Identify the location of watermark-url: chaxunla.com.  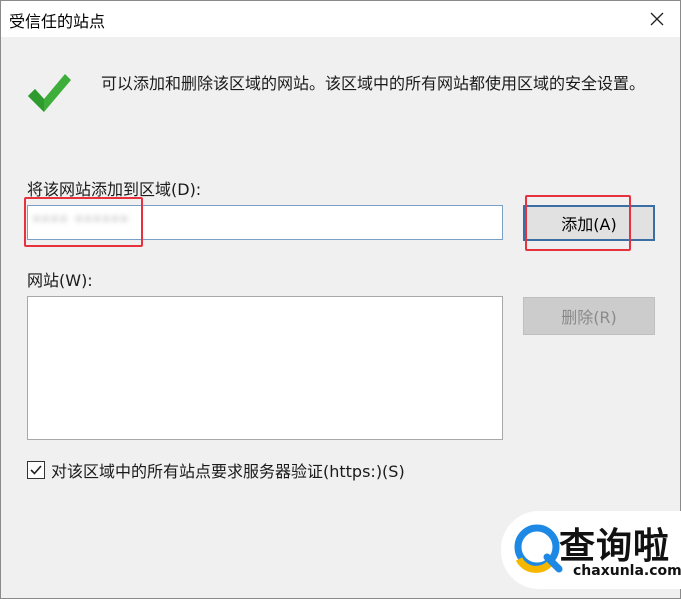
(627, 571).